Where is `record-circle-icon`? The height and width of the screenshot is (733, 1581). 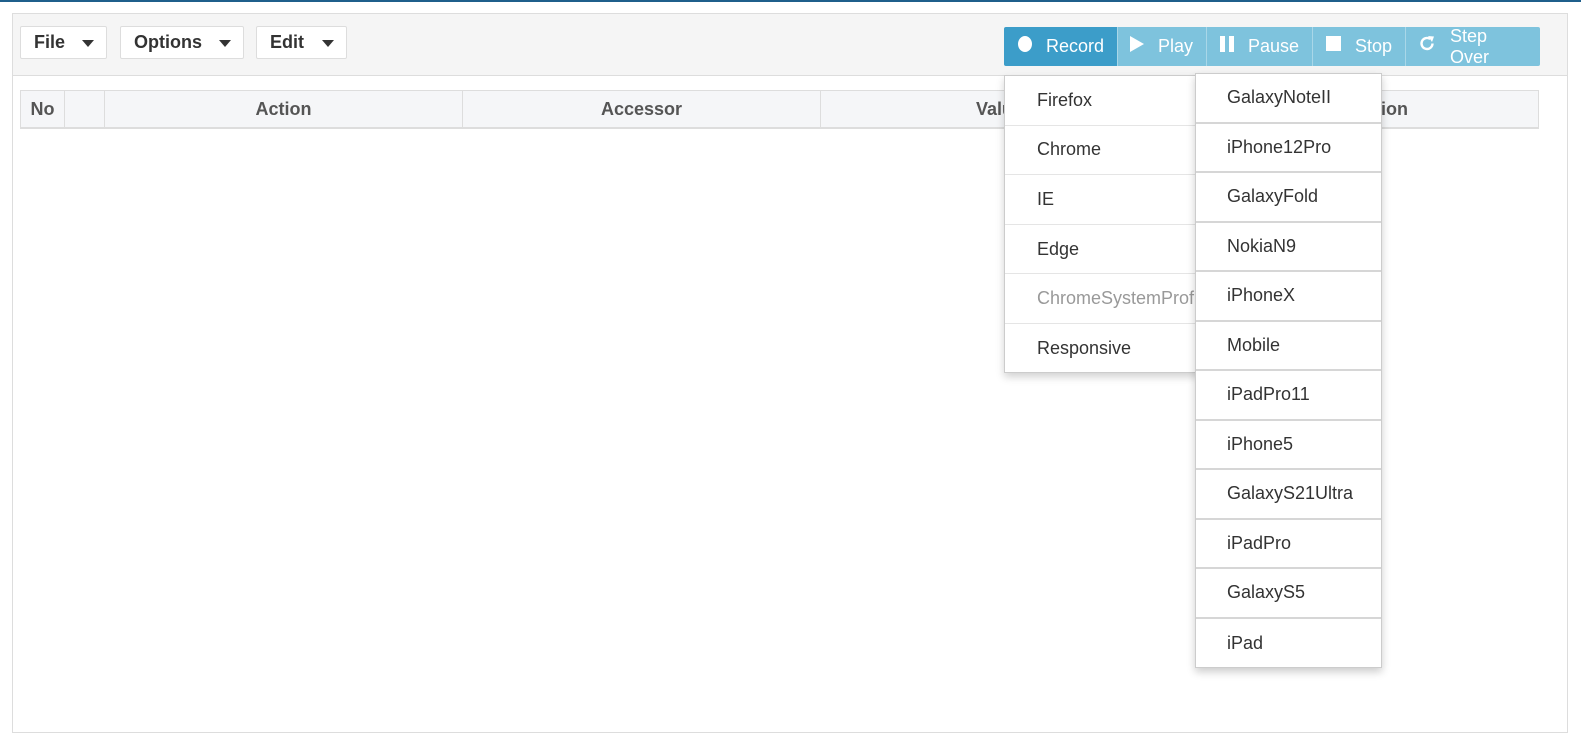
record-circle-icon is located at coordinates (1025, 43).